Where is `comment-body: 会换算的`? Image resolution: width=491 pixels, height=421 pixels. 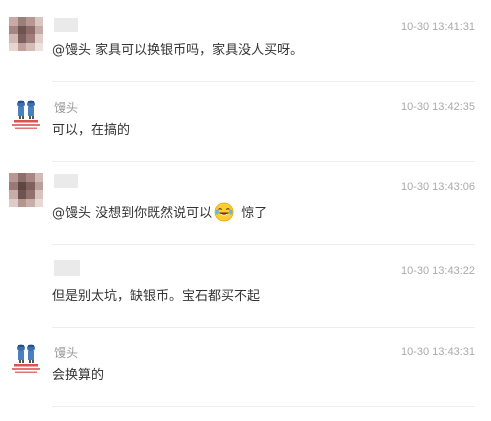
comment-body: 会换算的 is located at coordinates (78, 375).